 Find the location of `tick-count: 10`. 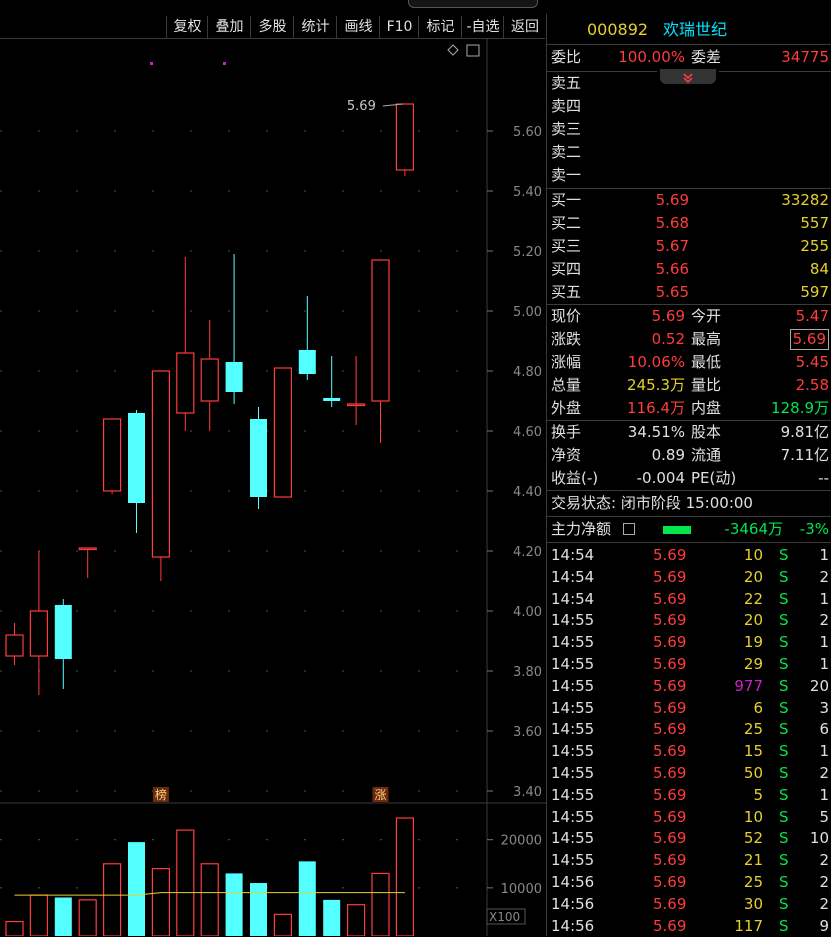

tick-count: 10 is located at coordinates (819, 838).